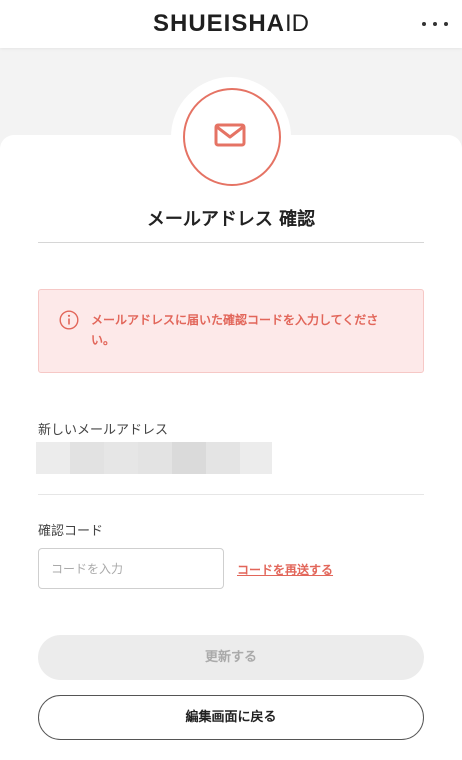 The image size is (462, 760). What do you see at coordinates (103, 430) in the screenshot?
I see `new-email-label: 新しいメールアドレス` at bounding box center [103, 430].